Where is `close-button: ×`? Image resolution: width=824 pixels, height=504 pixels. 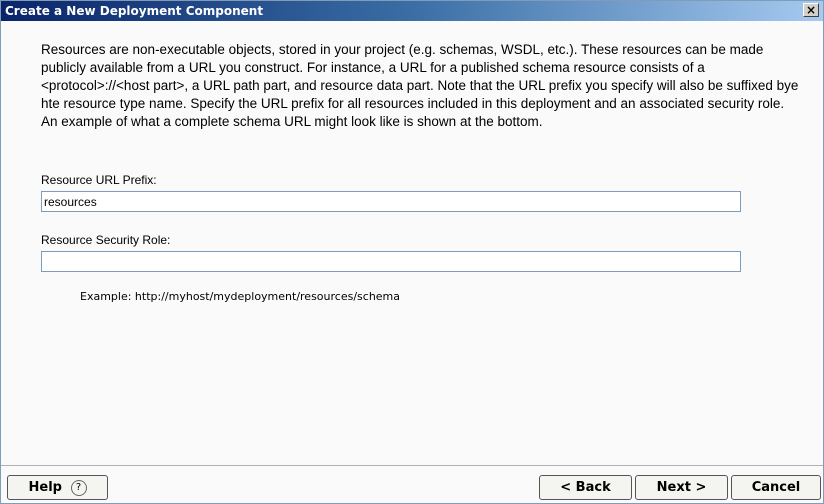
close-button: × is located at coordinates (811, 10).